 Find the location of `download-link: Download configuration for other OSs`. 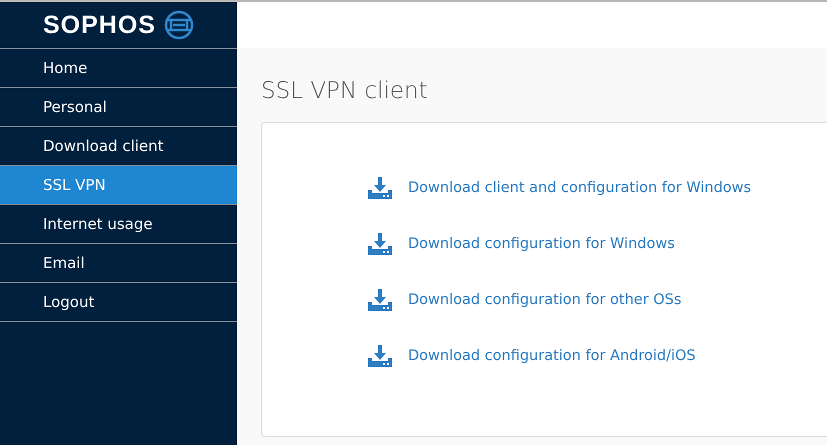

download-link: Download configuration for other OSs is located at coordinates (597, 300).